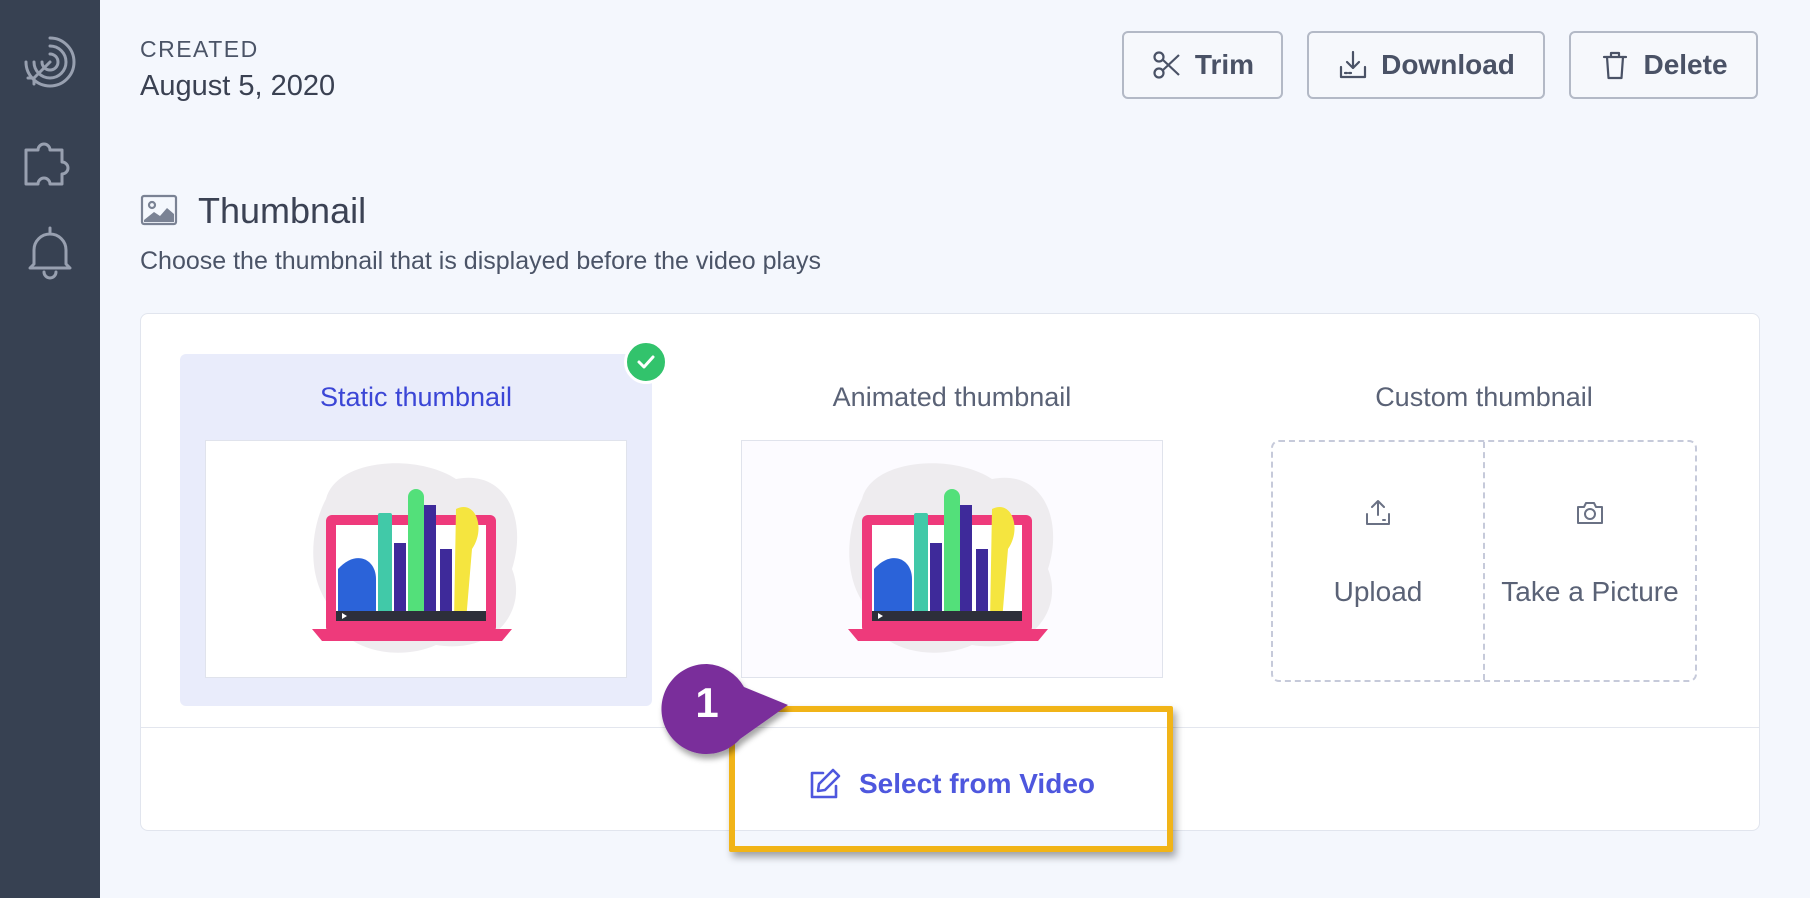 The image size is (1810, 898). What do you see at coordinates (50, 158) in the screenshot?
I see `puzzle-icon` at bounding box center [50, 158].